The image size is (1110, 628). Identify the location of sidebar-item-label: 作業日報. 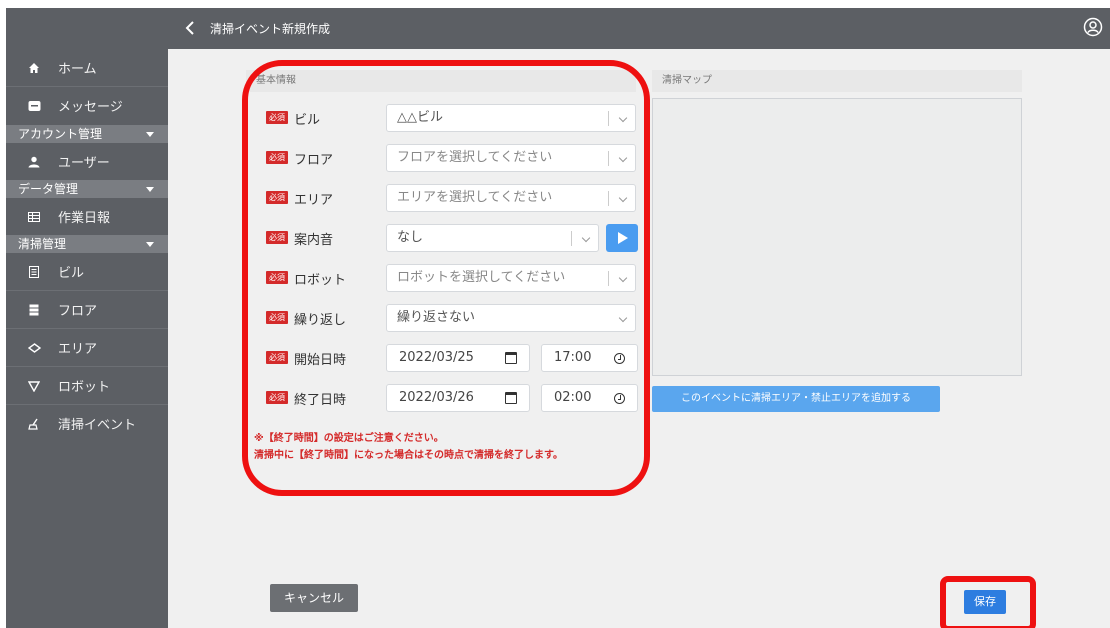
(84, 218).